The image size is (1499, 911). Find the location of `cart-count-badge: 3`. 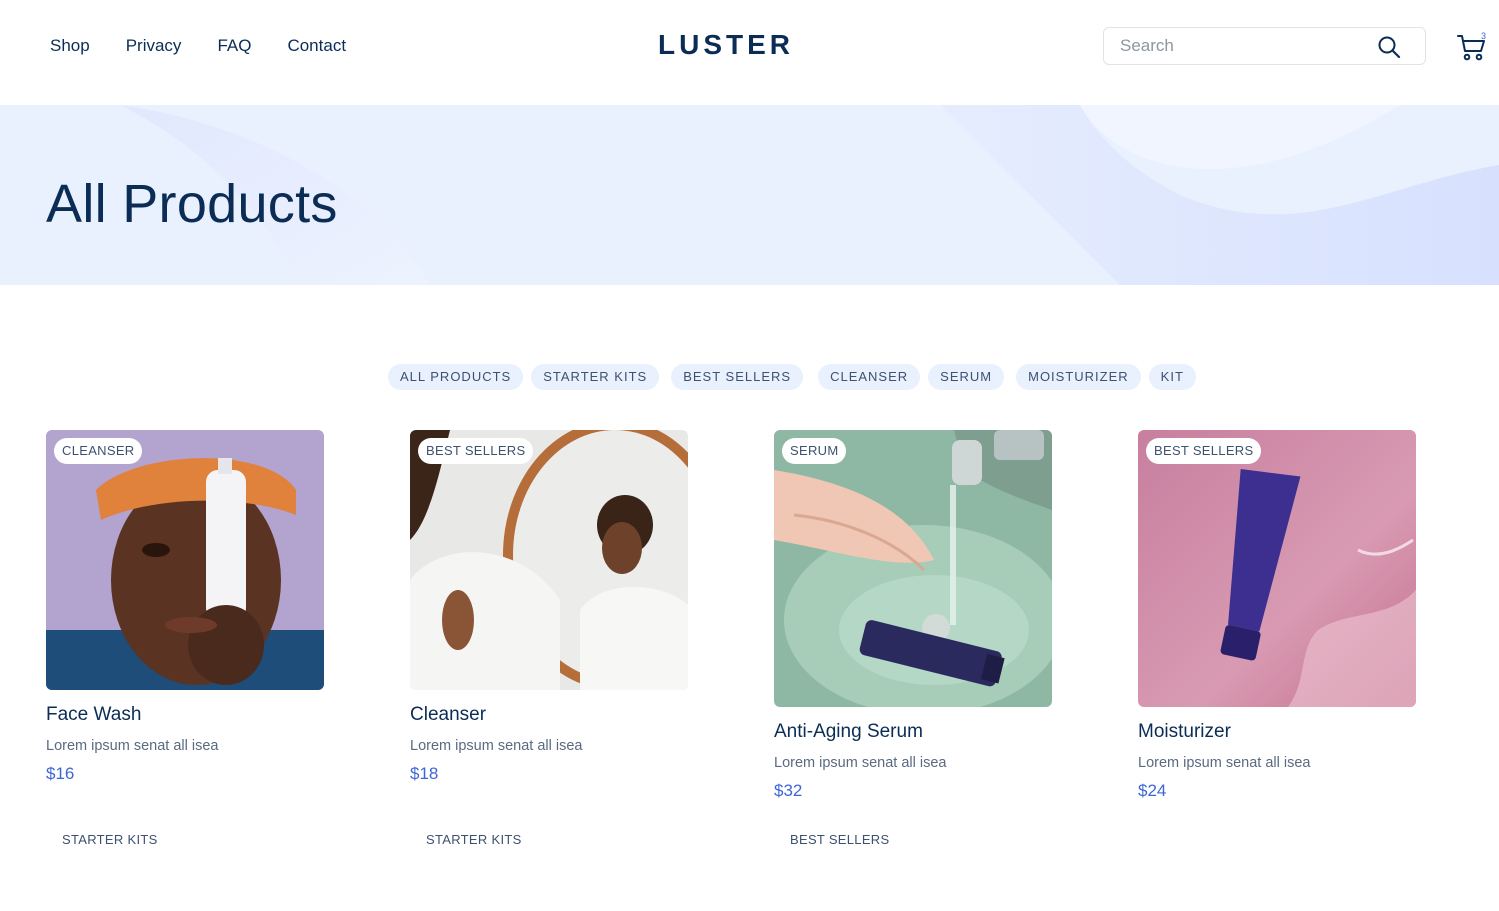

cart-count-badge: 3 is located at coordinates (1484, 36).